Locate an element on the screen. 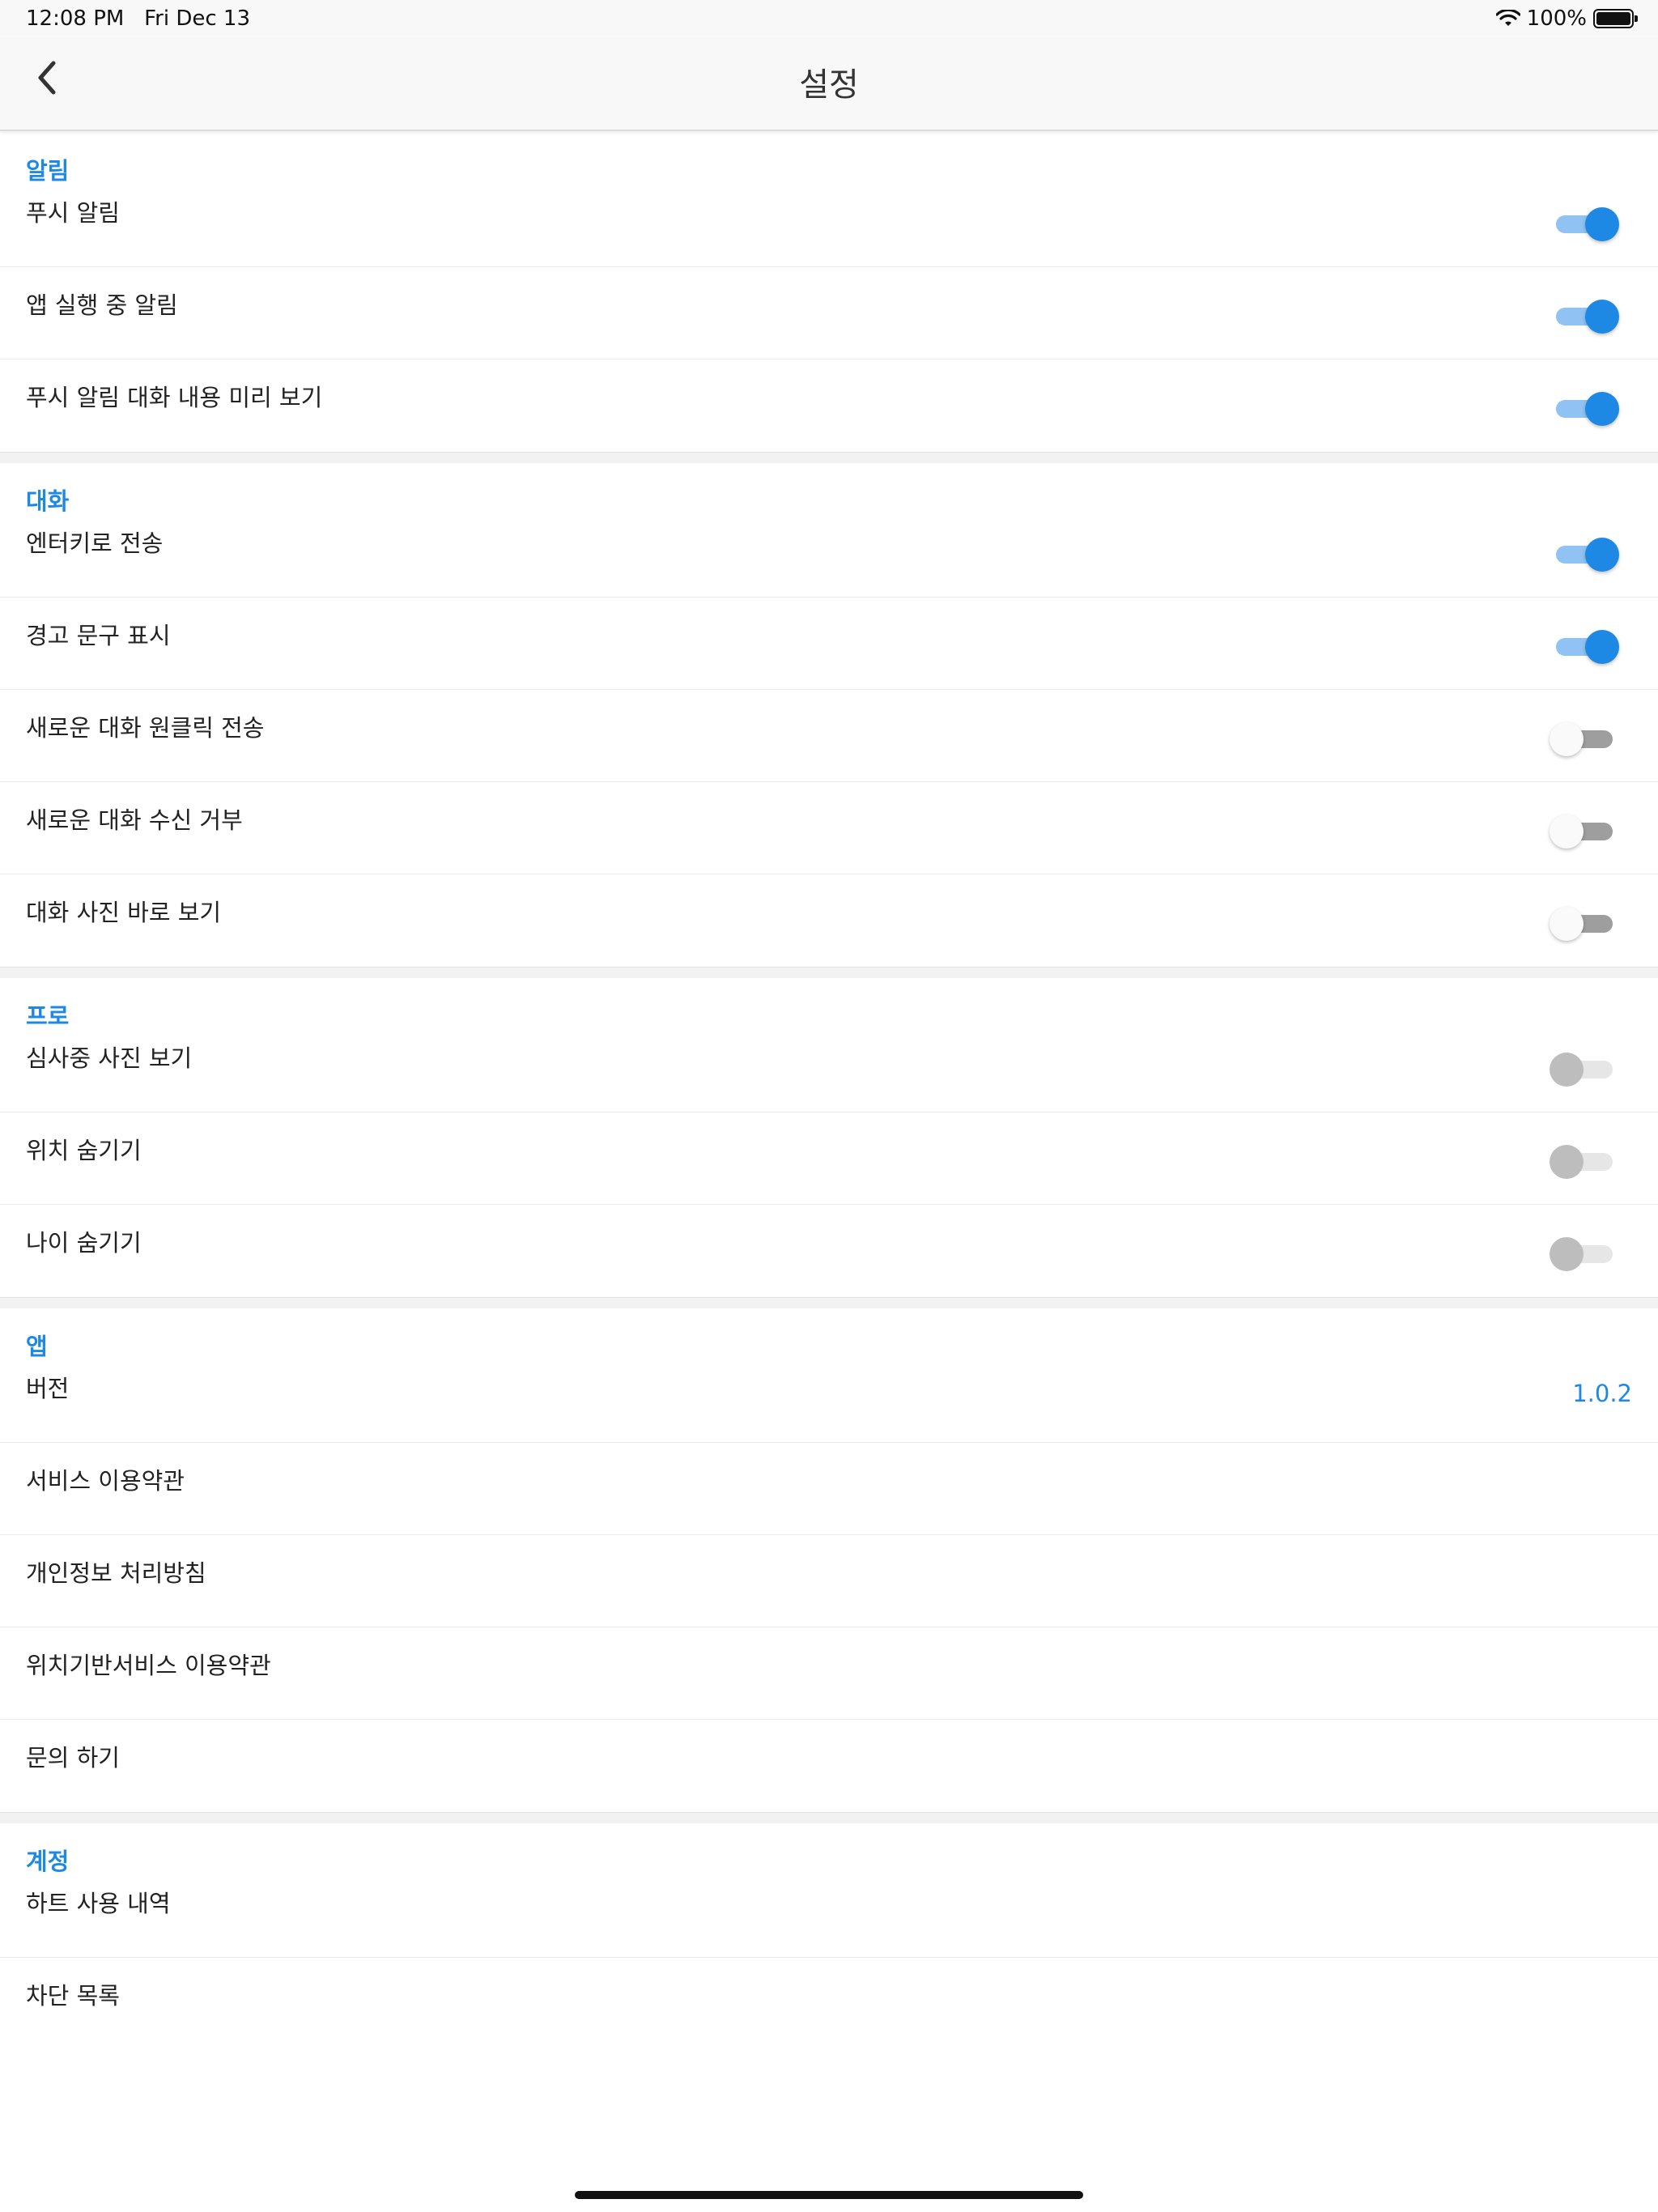 Image resolution: width=1658 pixels, height=2212 pixels. status-time: 12:08 PM Fri Dec 13 is located at coordinates (138, 19).